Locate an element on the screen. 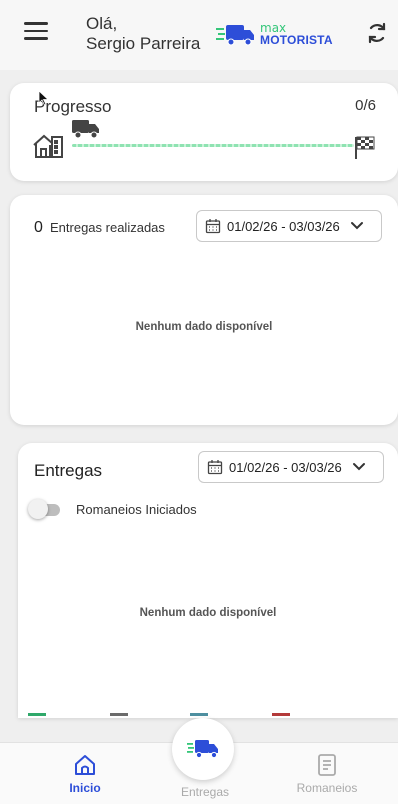 This screenshot has height=804, width=398. document-icon is located at coordinates (327, 765).